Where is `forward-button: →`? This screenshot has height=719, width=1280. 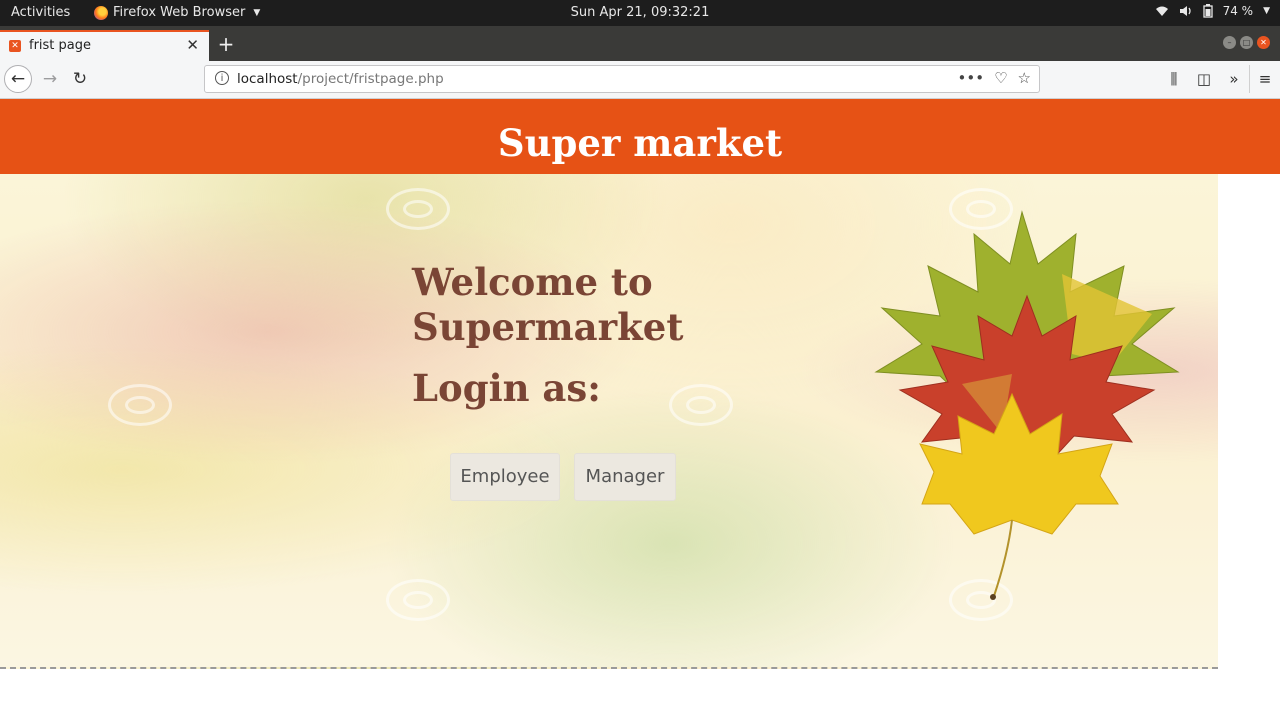 forward-button: → is located at coordinates (50, 79).